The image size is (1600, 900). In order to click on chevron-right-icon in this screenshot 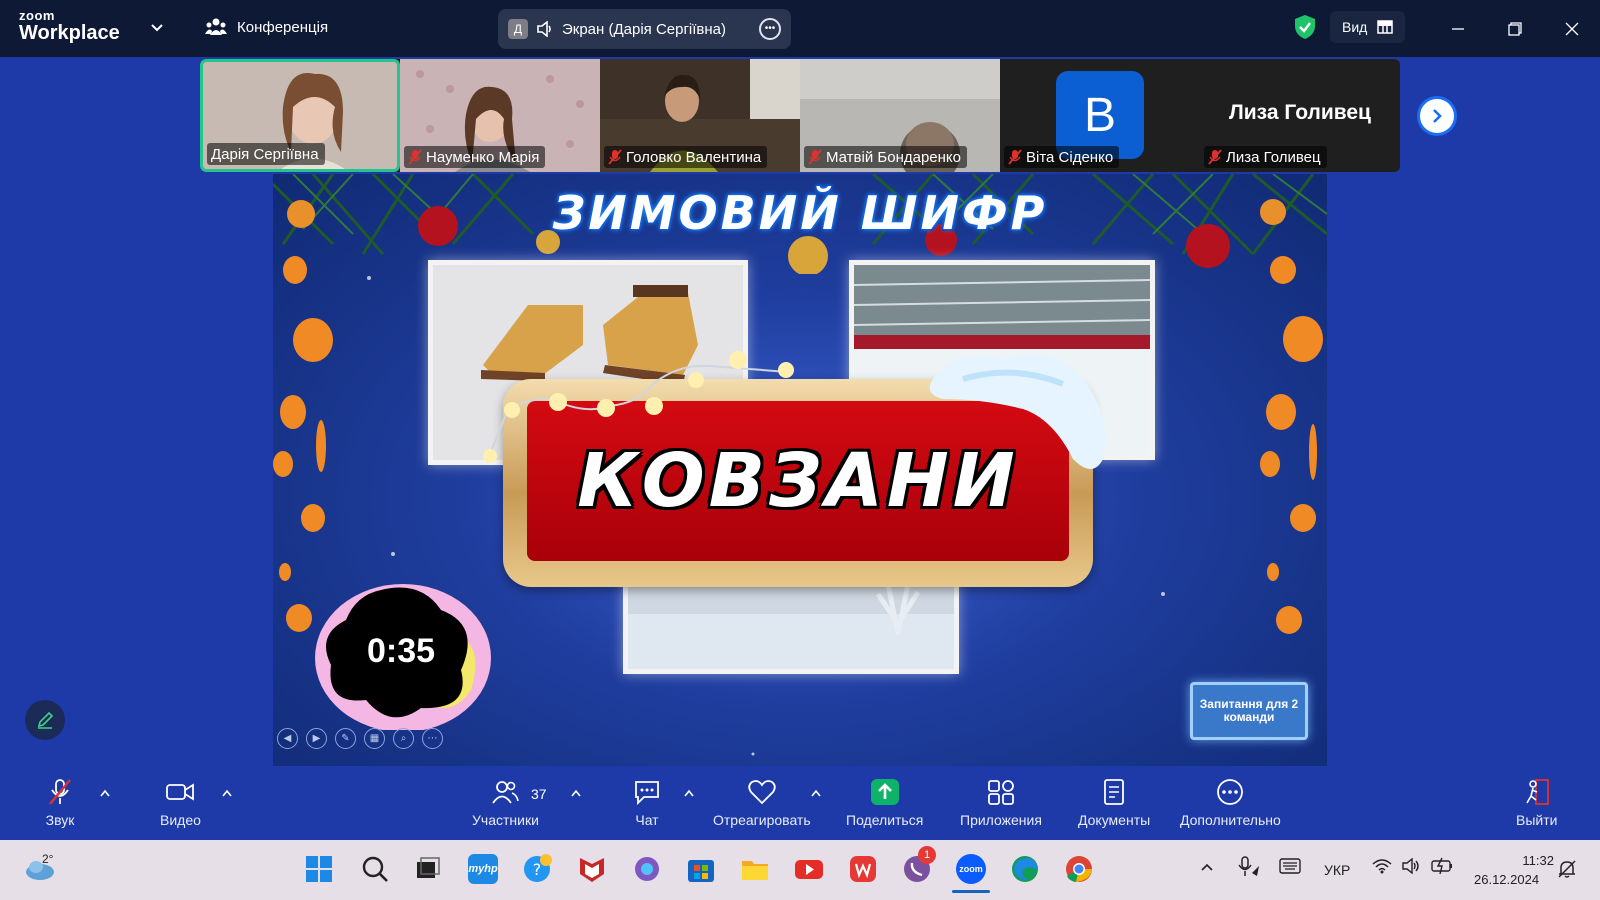, I will do `click(1437, 116)`.